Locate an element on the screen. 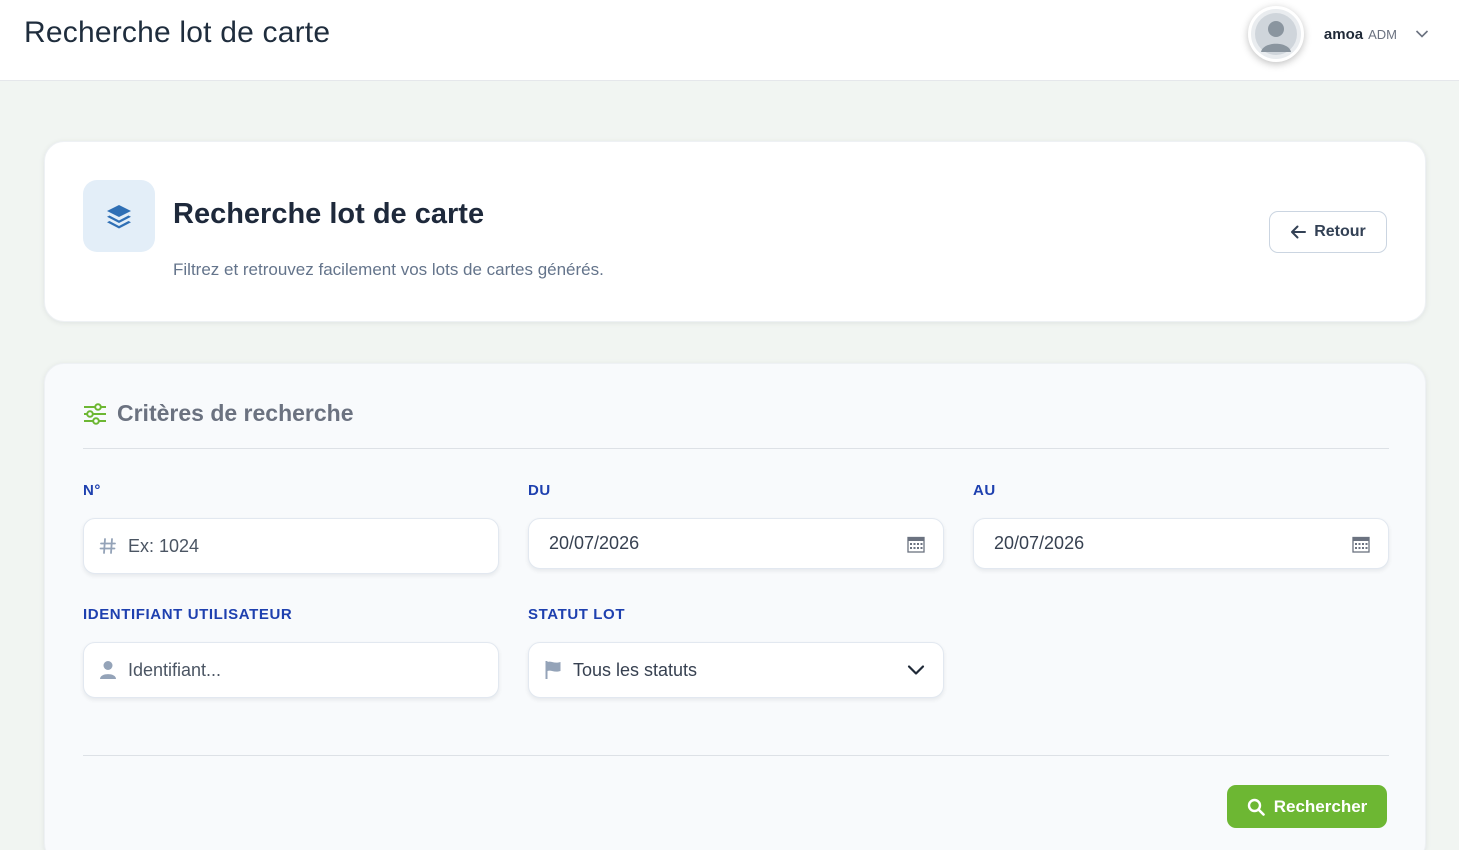  numero-placeholder: Ex: 1024 is located at coordinates (164, 545).